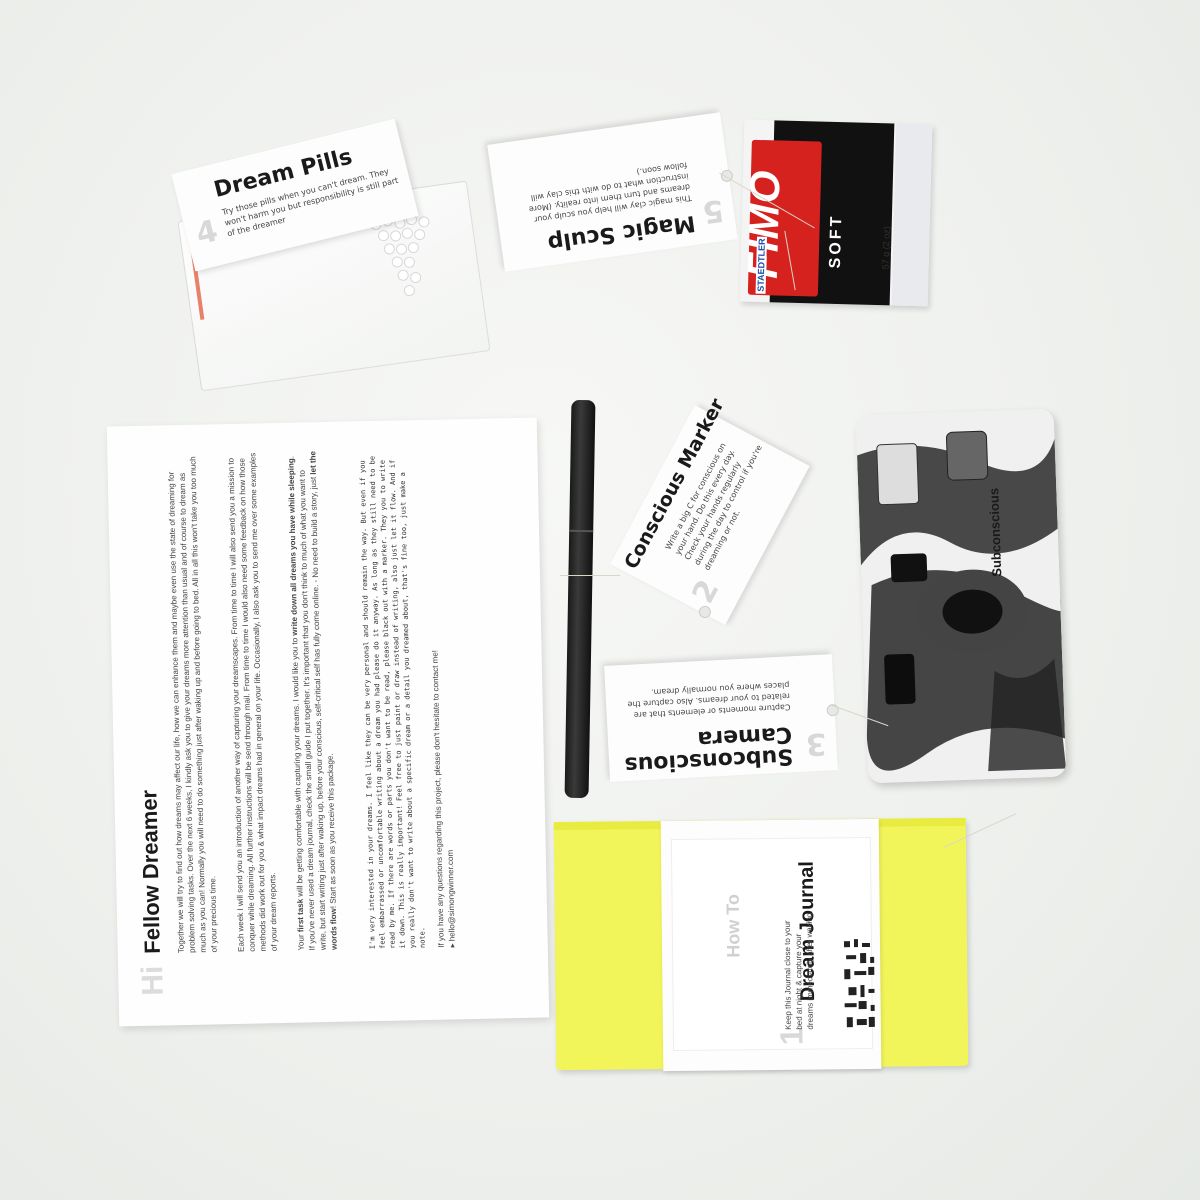  What do you see at coordinates (300, 915) in the screenshot?
I see `letter-p3-first-task: first task` at bounding box center [300, 915].